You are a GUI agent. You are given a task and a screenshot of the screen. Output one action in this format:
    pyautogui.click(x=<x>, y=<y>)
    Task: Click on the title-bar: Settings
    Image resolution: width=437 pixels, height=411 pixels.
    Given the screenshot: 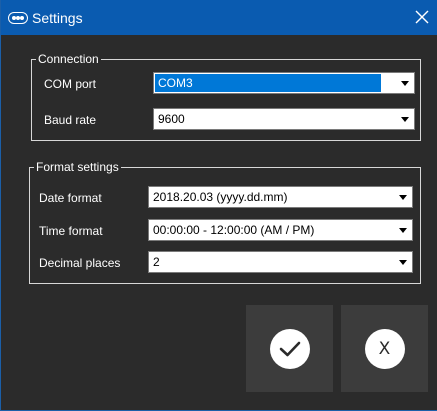 What is the action you would take?
    pyautogui.click(x=219, y=17)
    